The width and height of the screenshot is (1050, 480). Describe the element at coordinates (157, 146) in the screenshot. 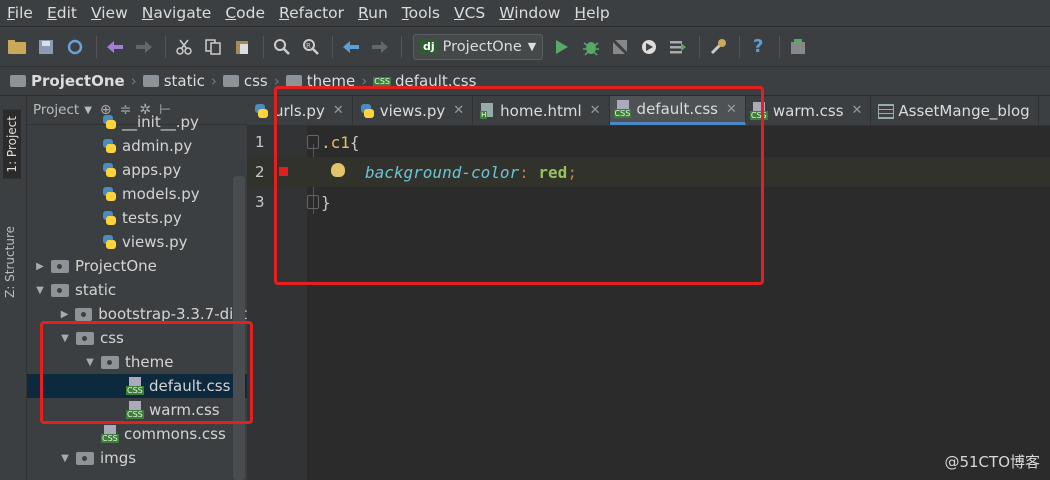

I see `tree-item-label: admin.py` at that location.